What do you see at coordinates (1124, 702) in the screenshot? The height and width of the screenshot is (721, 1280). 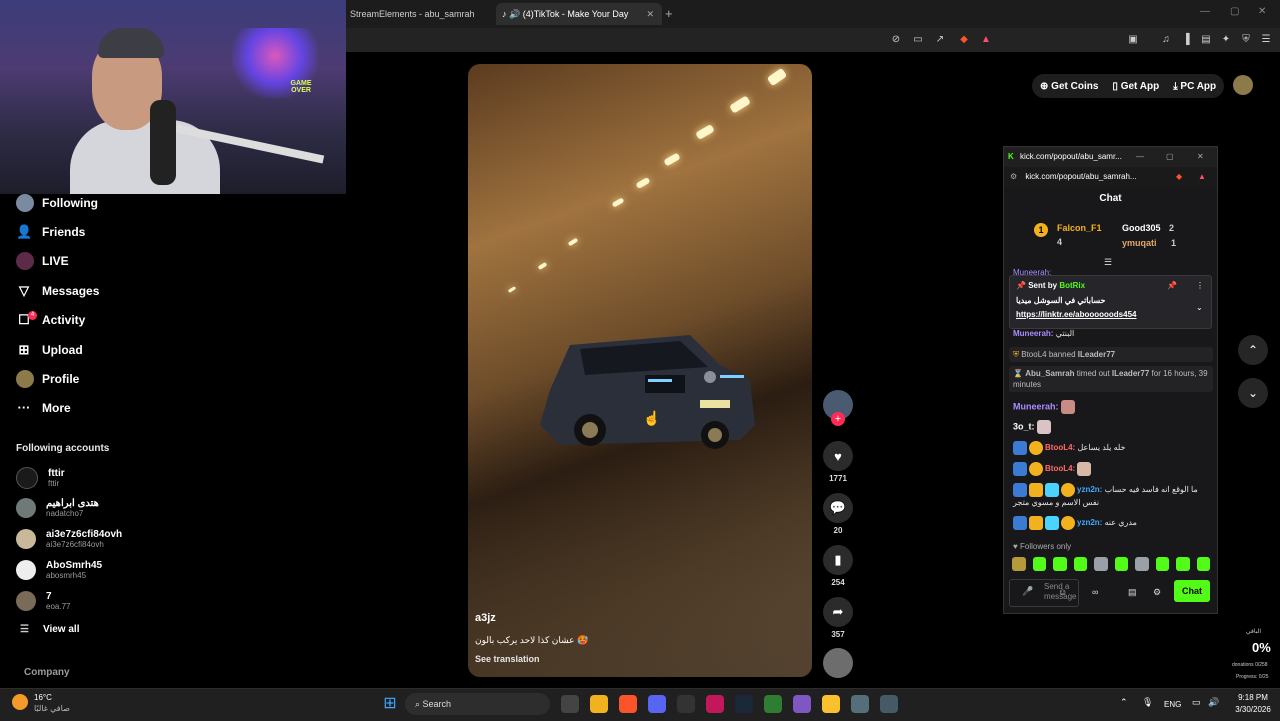 I see `tray-chevron-icon: ⌃` at bounding box center [1124, 702].